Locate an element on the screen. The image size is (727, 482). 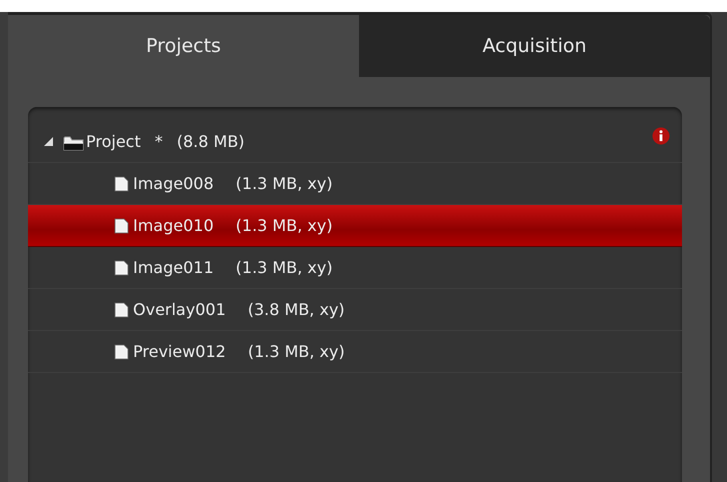
tree-item: Overlay001 (3.8 MB, xy) is located at coordinates (355, 310).